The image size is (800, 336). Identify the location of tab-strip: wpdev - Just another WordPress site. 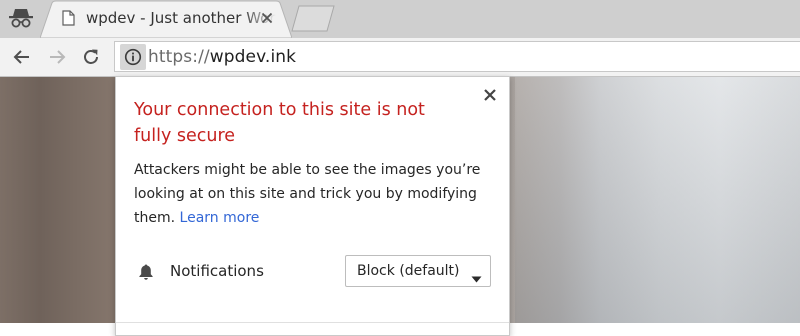
(400, 19).